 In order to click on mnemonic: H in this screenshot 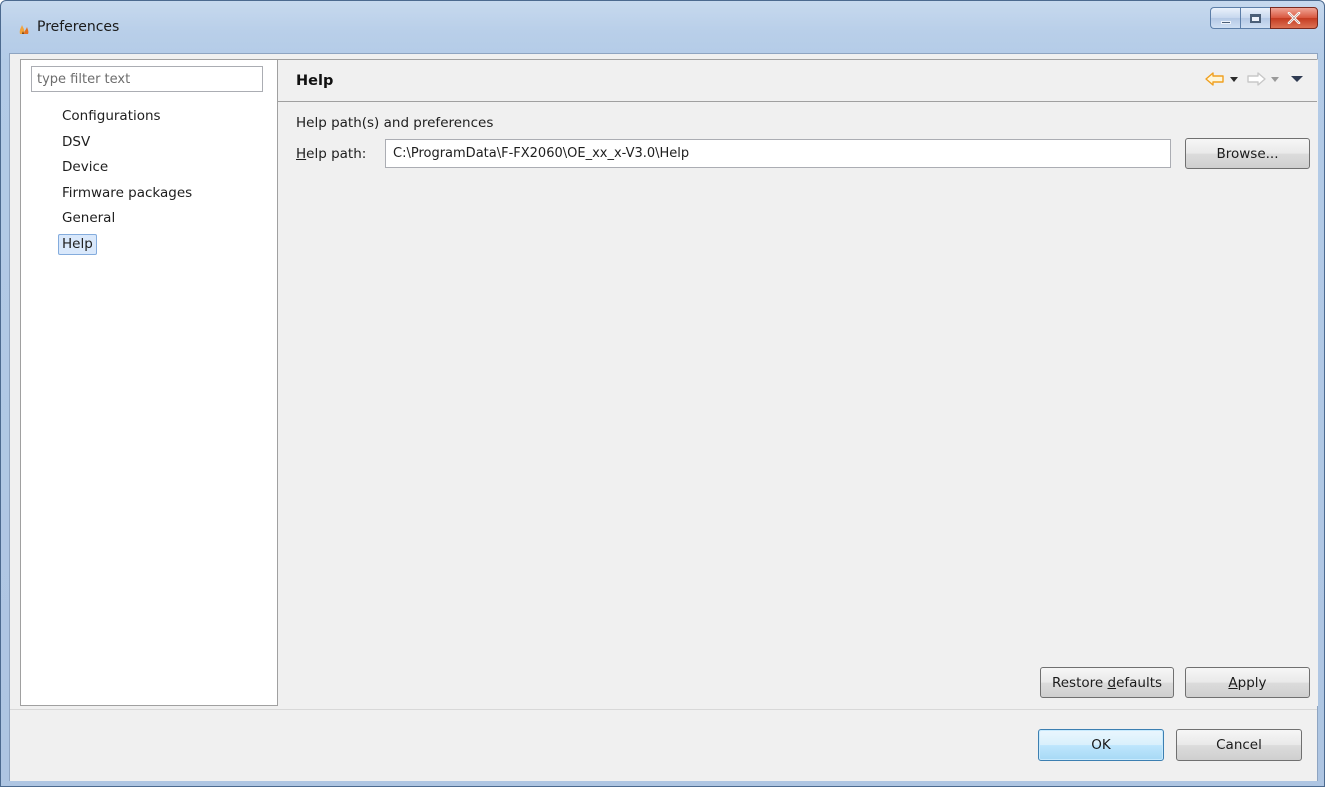, I will do `click(301, 154)`.